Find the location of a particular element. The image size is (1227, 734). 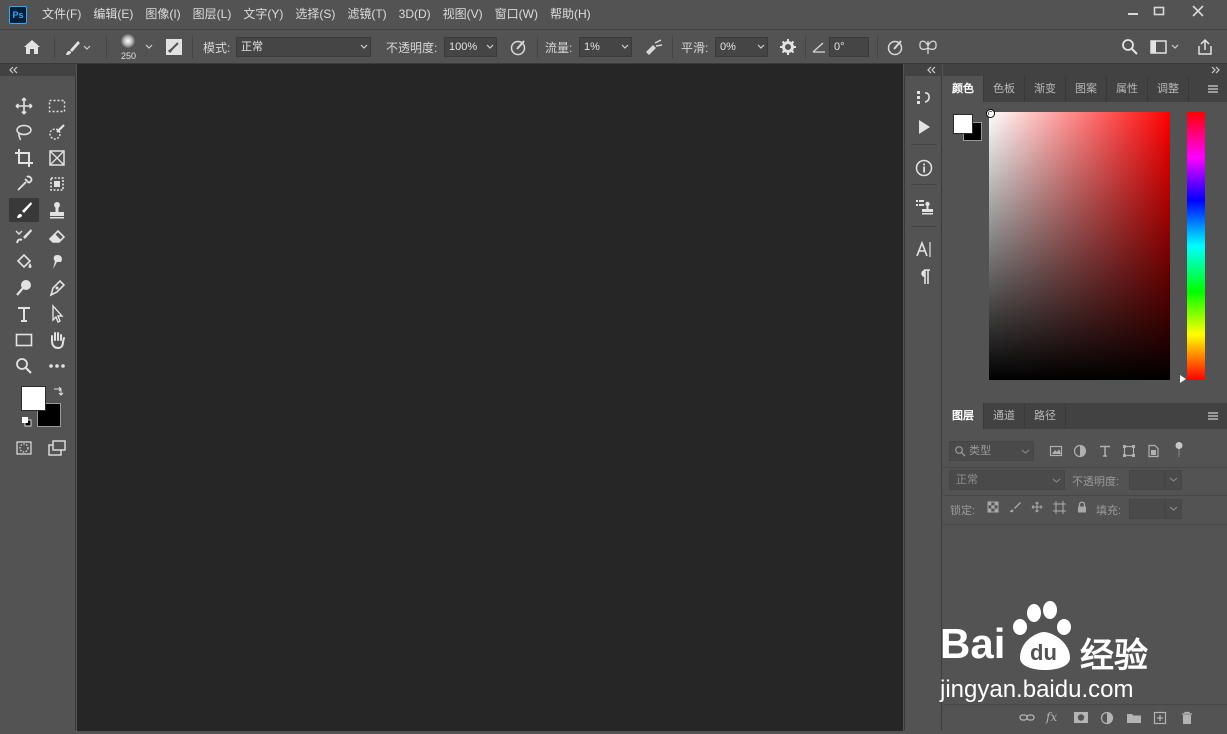

layer-opacity-caret is located at coordinates (1173, 480).